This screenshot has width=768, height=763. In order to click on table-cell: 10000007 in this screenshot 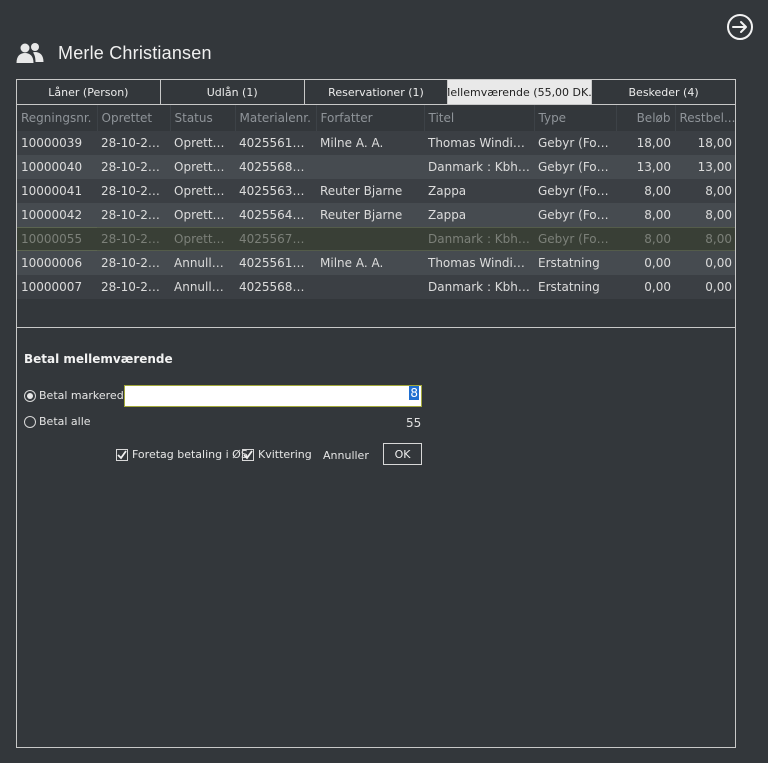, I will do `click(57, 287)`.